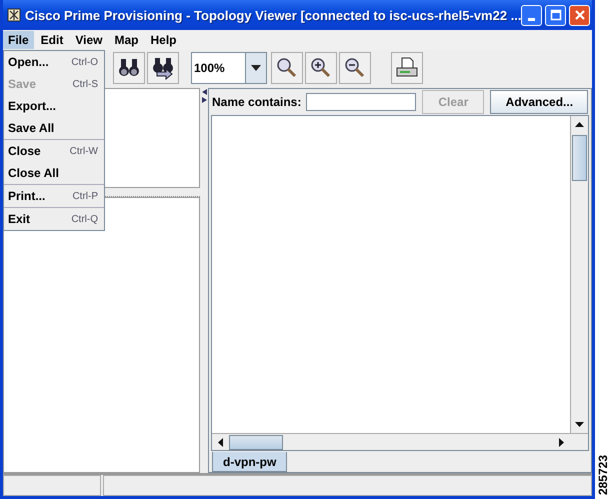 The height and width of the screenshot is (499, 611). I want to click on binoculars-arrow-icon, so click(163, 68).